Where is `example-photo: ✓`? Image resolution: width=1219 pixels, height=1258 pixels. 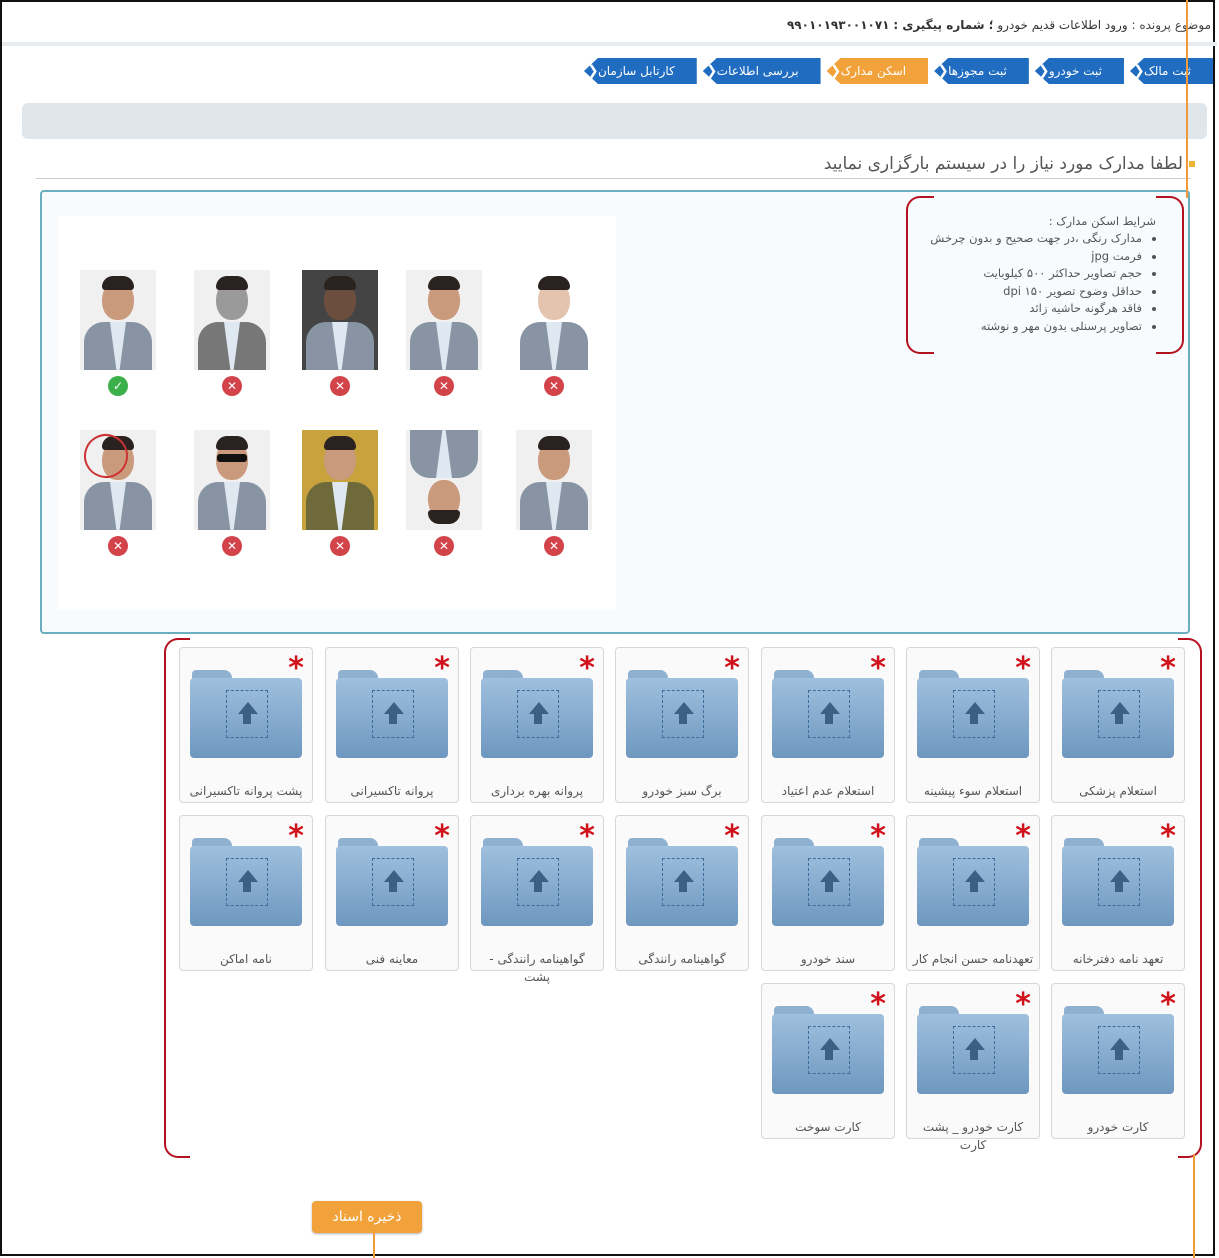 example-photo: ✓ is located at coordinates (118, 333).